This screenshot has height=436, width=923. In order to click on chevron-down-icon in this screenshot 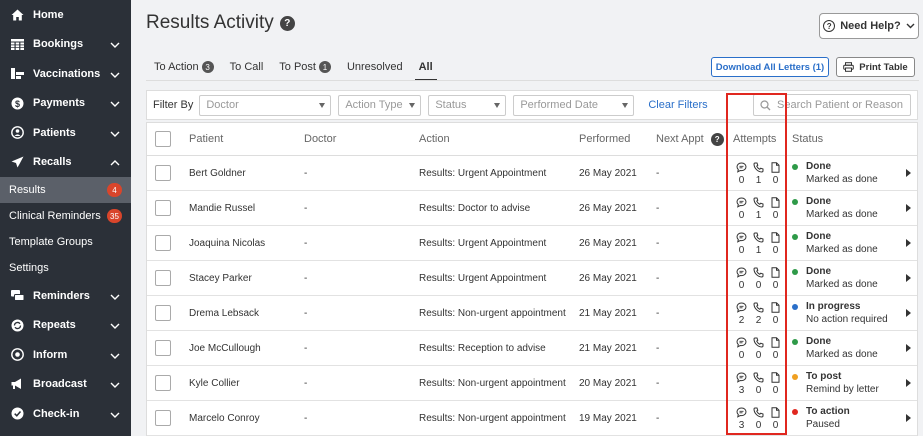, I will do `click(910, 26)`.